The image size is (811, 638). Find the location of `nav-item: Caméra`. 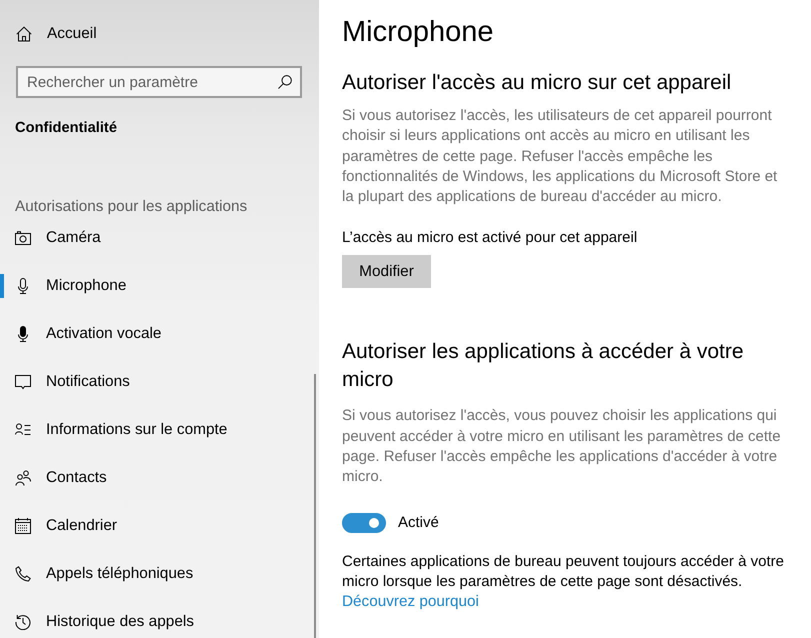

nav-item: Caméra is located at coordinates (159, 238).